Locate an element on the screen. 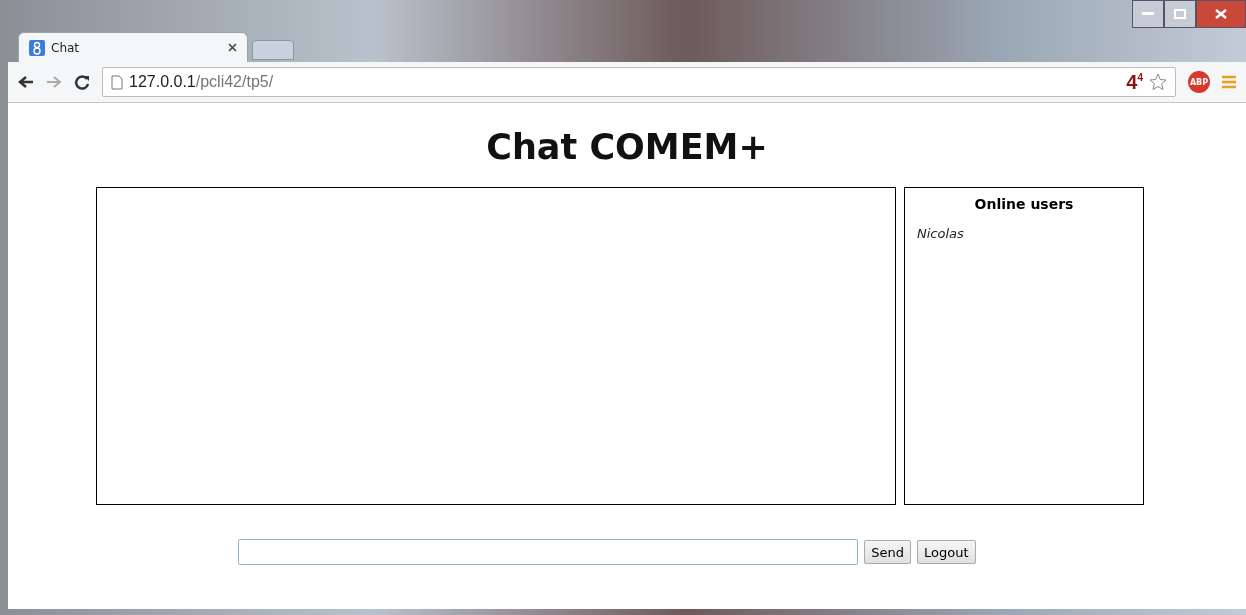 This screenshot has width=1246, height=615. close-button is located at coordinates (1221, 14).